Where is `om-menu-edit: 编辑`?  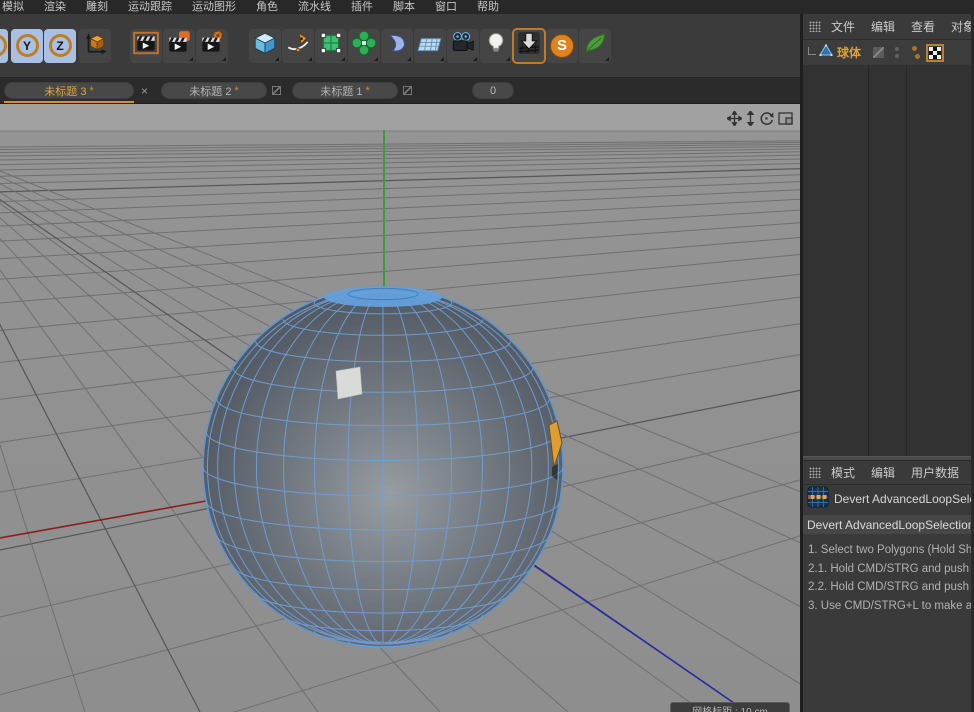 om-menu-edit: 编辑 is located at coordinates (883, 26).